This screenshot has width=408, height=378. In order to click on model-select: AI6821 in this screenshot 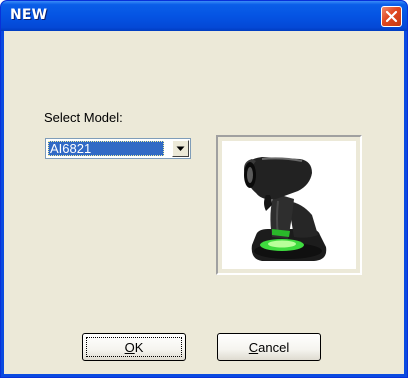, I will do `click(118, 148)`.